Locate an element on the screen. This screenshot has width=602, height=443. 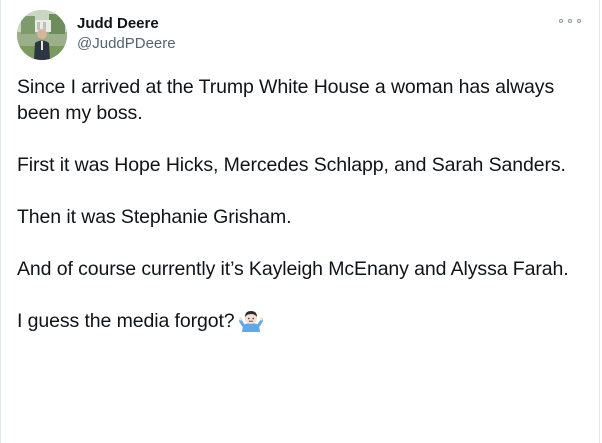
profile-photo-icon is located at coordinates (42, 35).